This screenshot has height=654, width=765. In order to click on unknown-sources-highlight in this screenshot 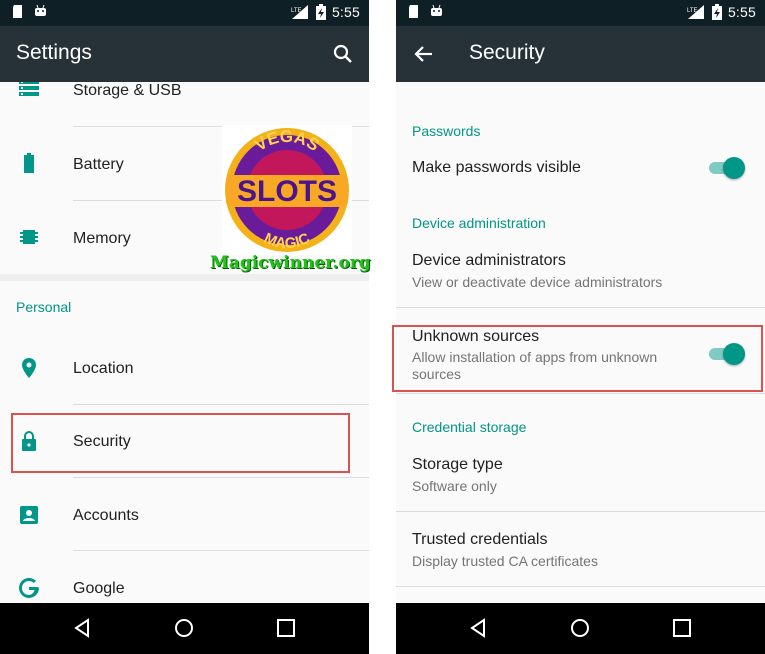, I will do `click(577, 358)`.